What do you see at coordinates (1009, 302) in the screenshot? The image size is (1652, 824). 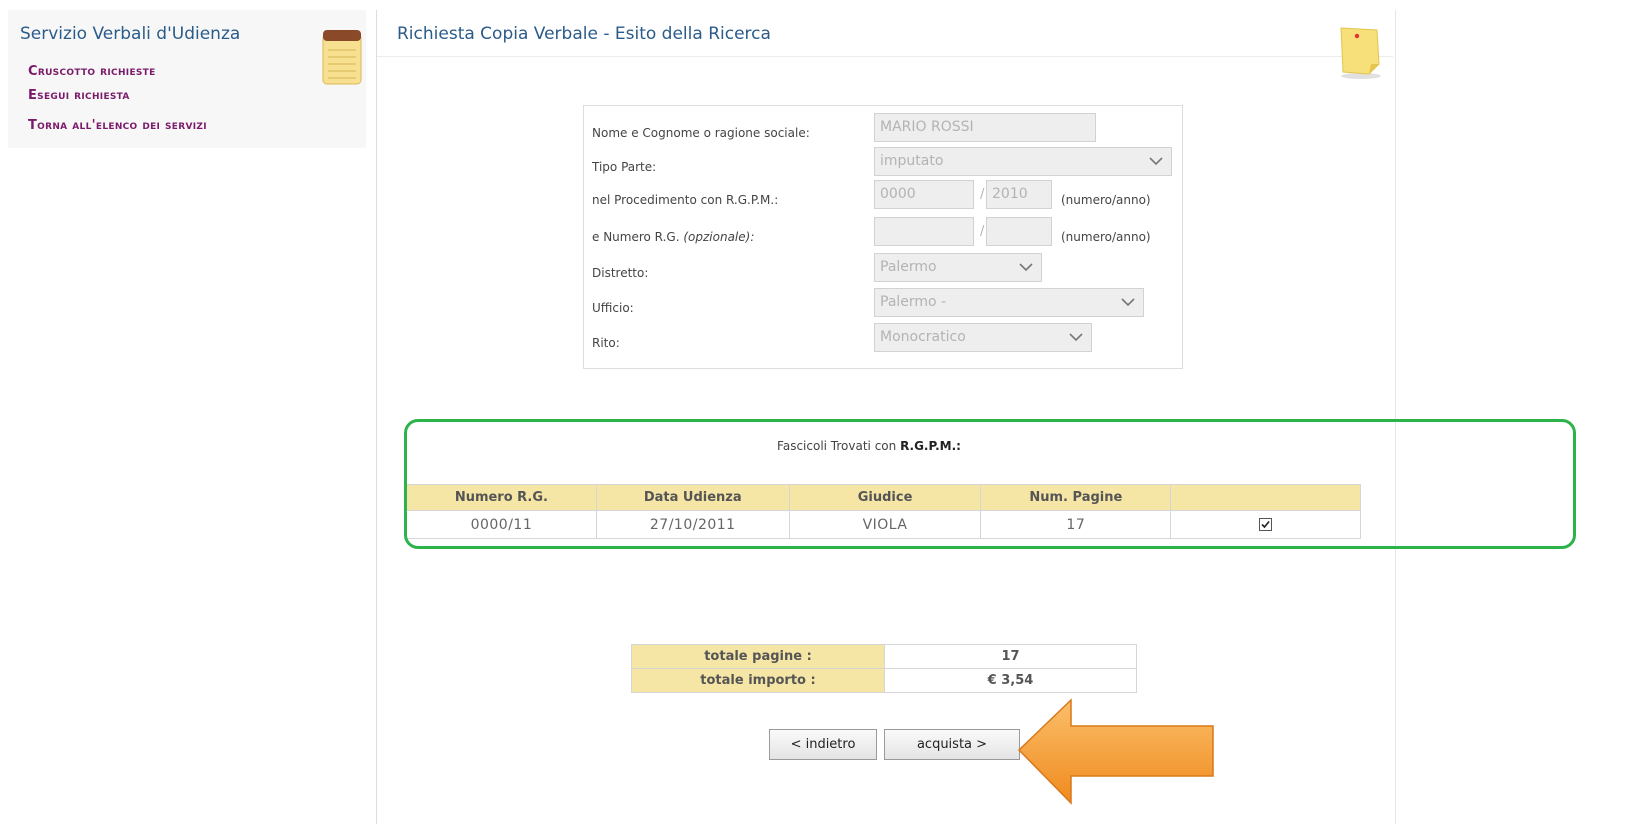 I see `ufficio-select: Palermo -` at bounding box center [1009, 302].